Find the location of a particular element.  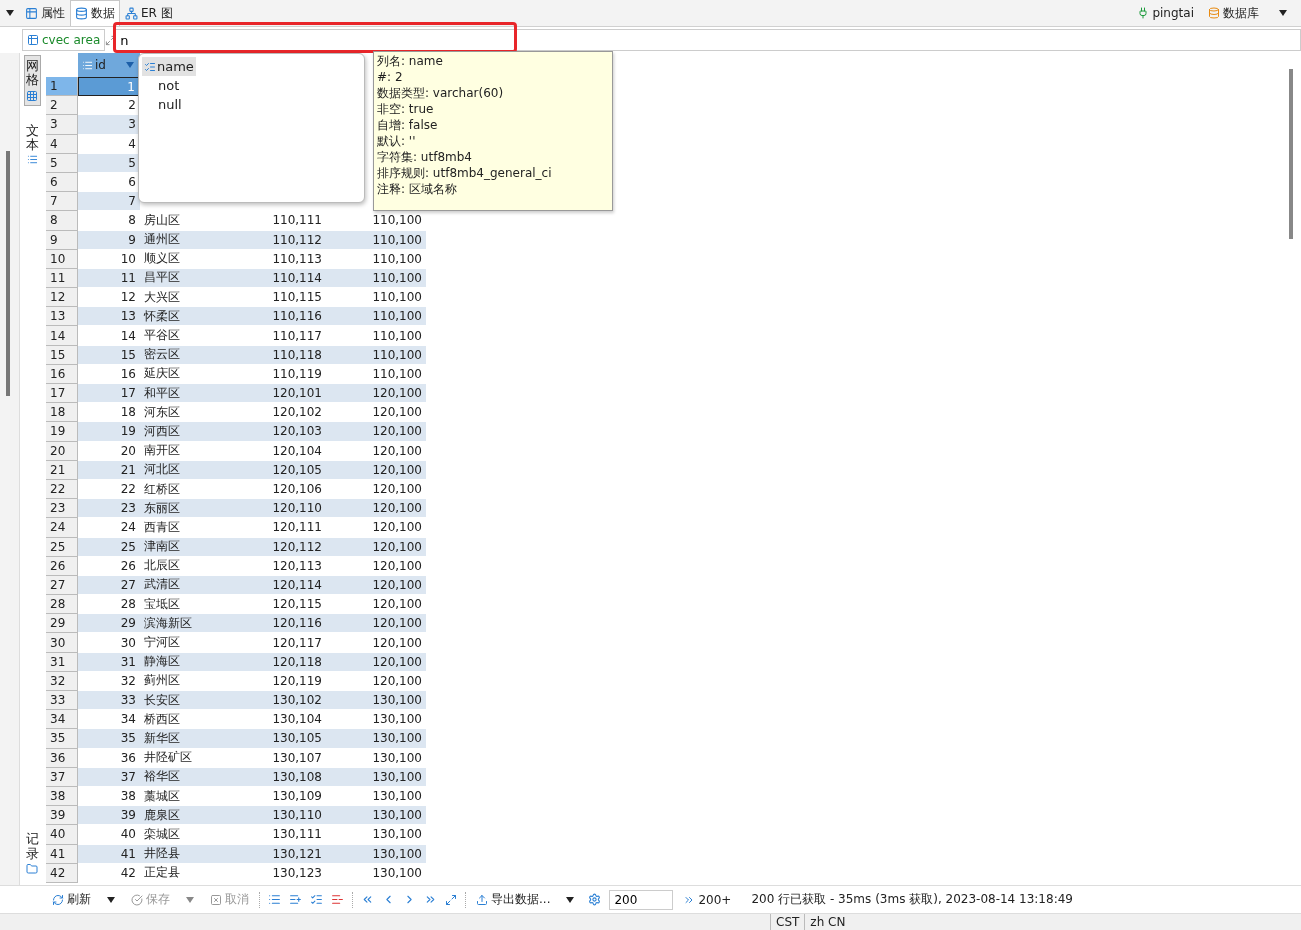

autocomplete-item: name is located at coordinates (169, 66).